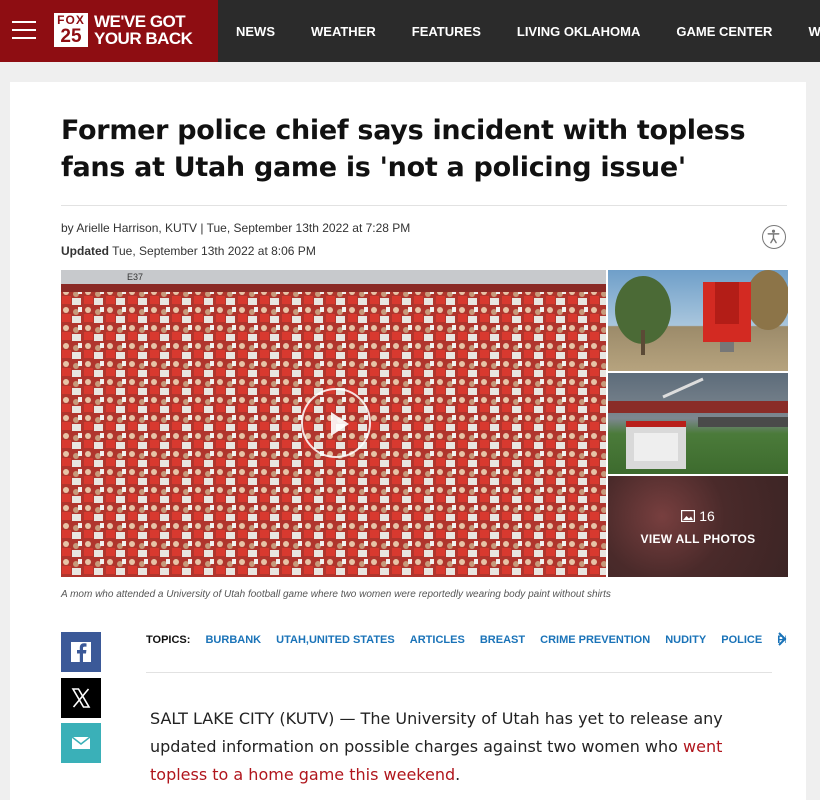  I want to click on station-slogan: WE'VE GOT YOUR BACK, so click(143, 30).